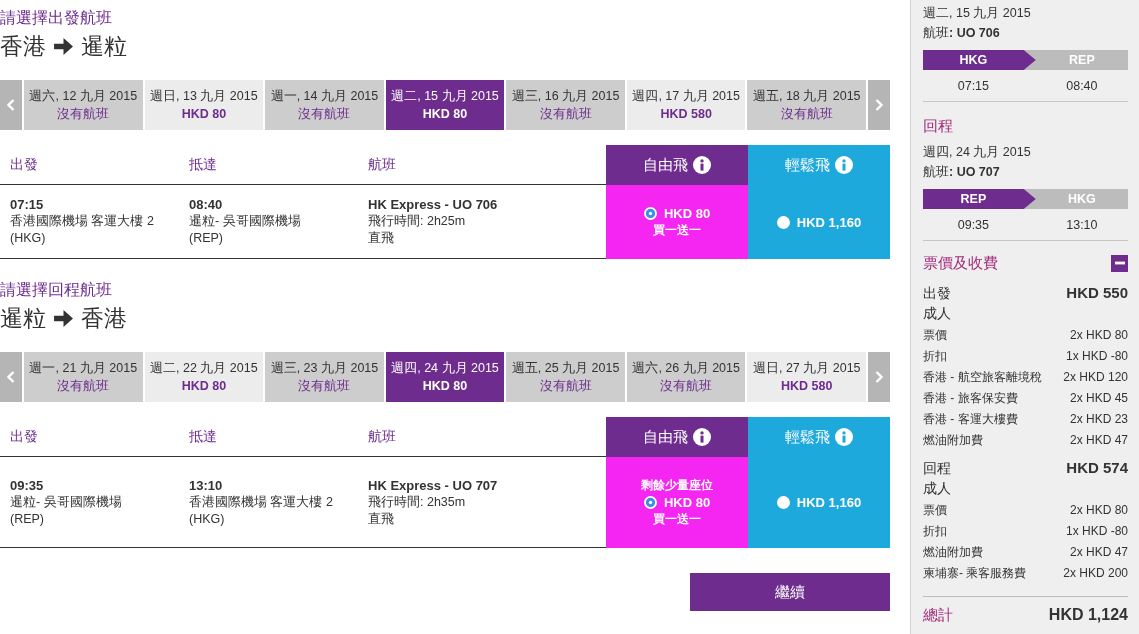 This screenshot has height=634, width=1139. What do you see at coordinates (83, 377) in the screenshot?
I see `date-tab: 週一, 21 九月 2015 沒有航班` at bounding box center [83, 377].